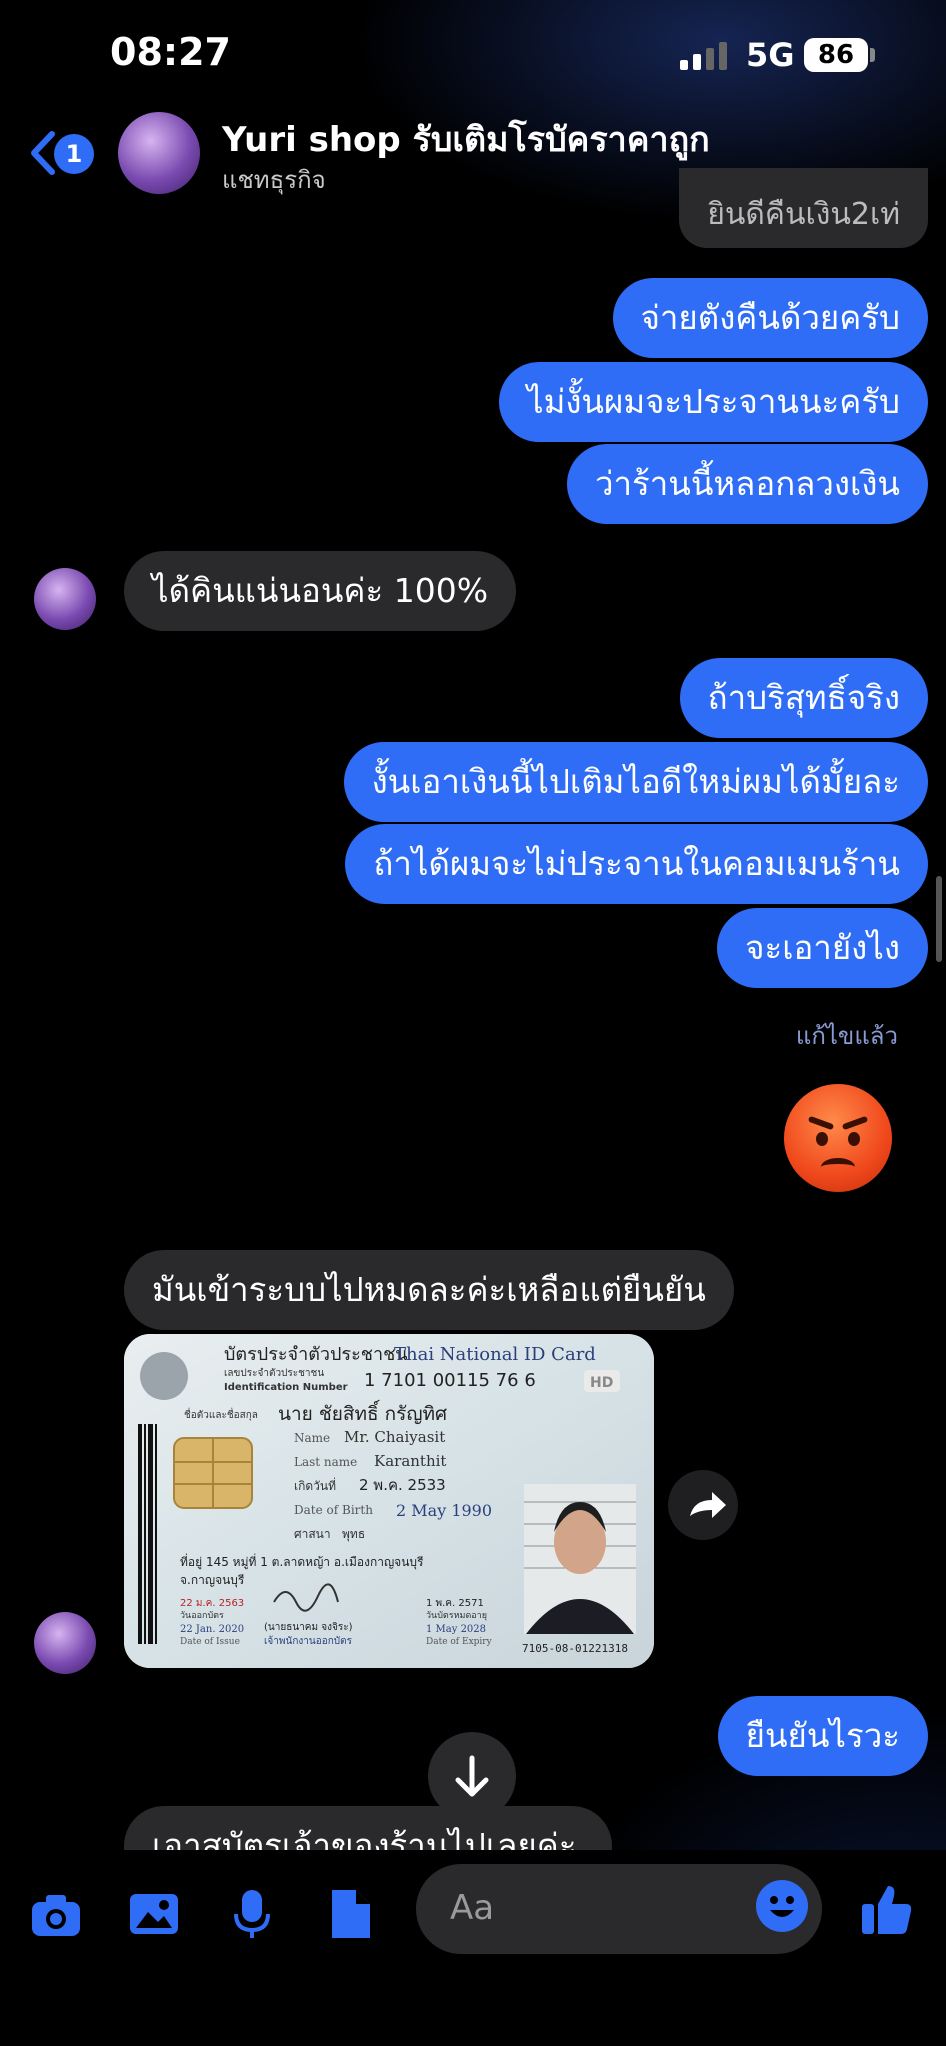 This screenshot has height=2046, width=946. Describe the element at coordinates (212, 1580) in the screenshot. I see `province: จ.กาญจนบุรี` at that location.